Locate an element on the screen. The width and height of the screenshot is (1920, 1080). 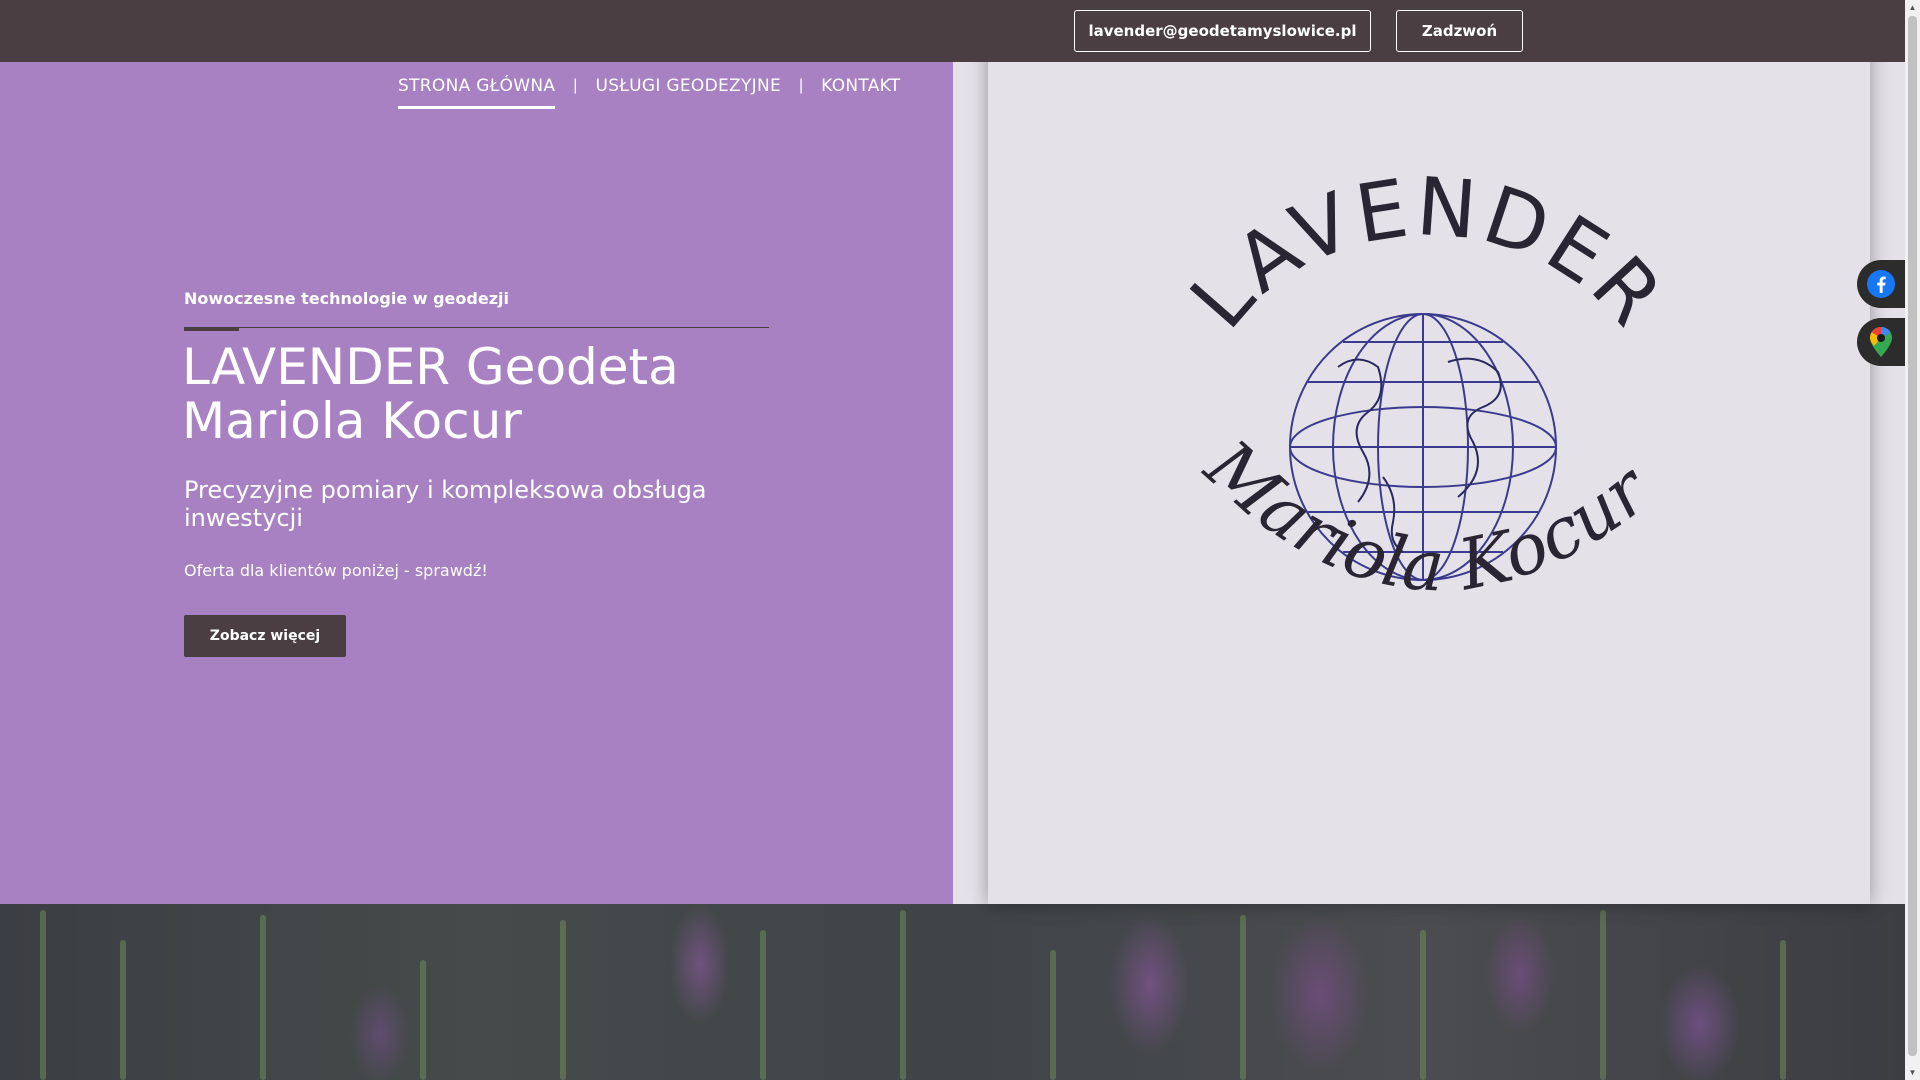
facebook-button is located at coordinates (1881, 284).